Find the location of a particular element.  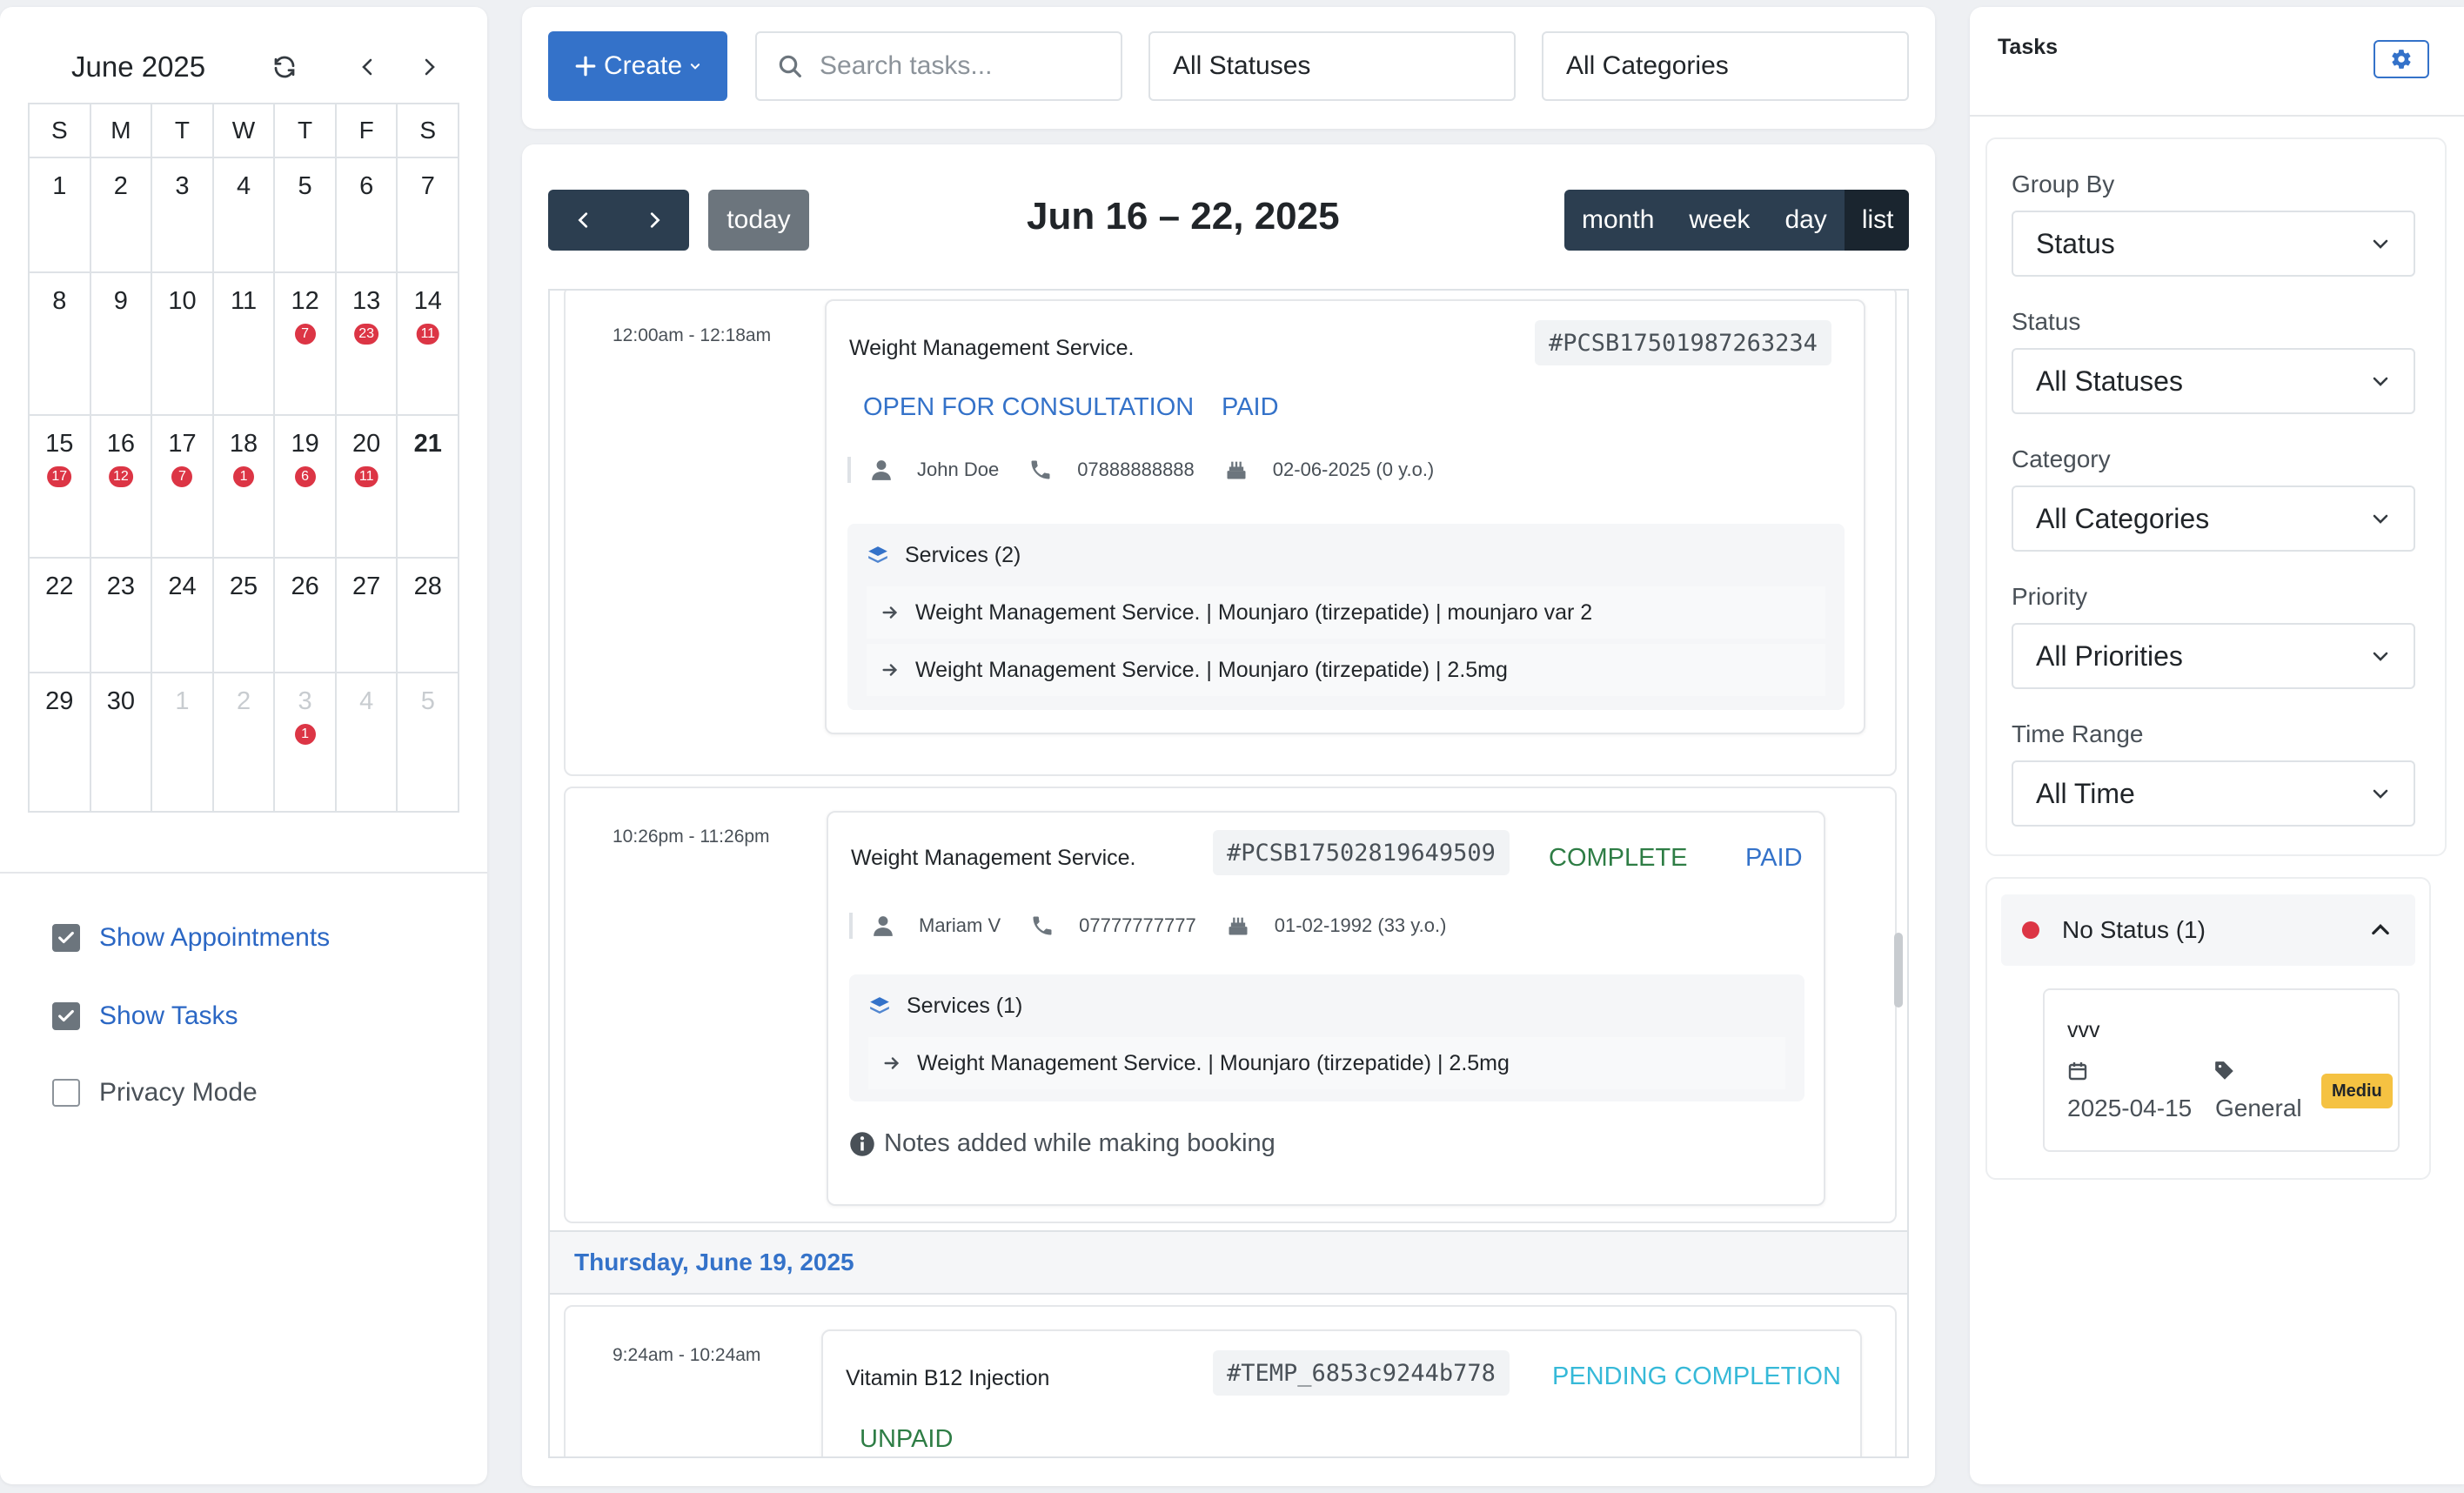

mini-calendar-day: 10 is located at coordinates (183, 344).